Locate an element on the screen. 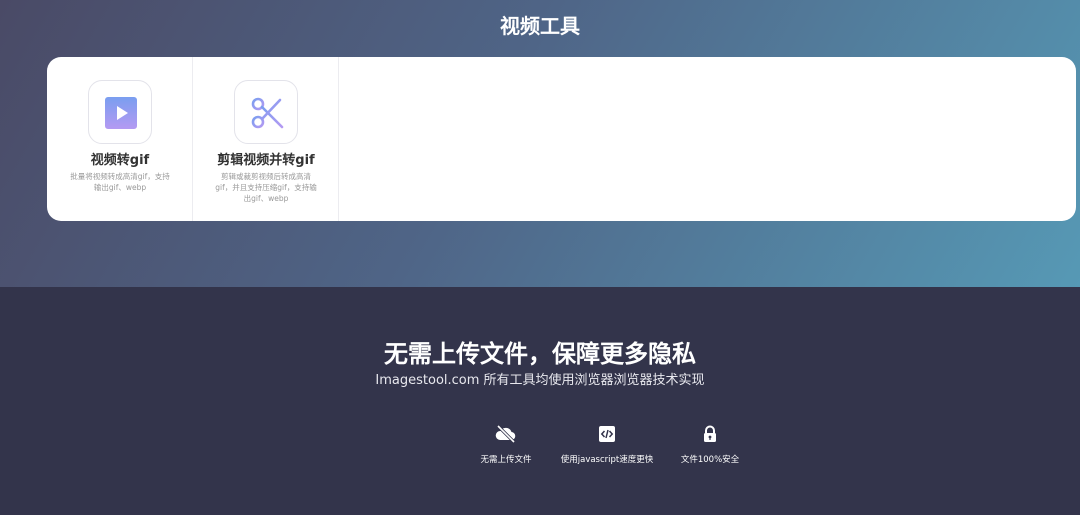 The image size is (1080, 515). tool-desc: 批量将视频转成高清gif，支持输出gif、webp is located at coordinates (120, 182).